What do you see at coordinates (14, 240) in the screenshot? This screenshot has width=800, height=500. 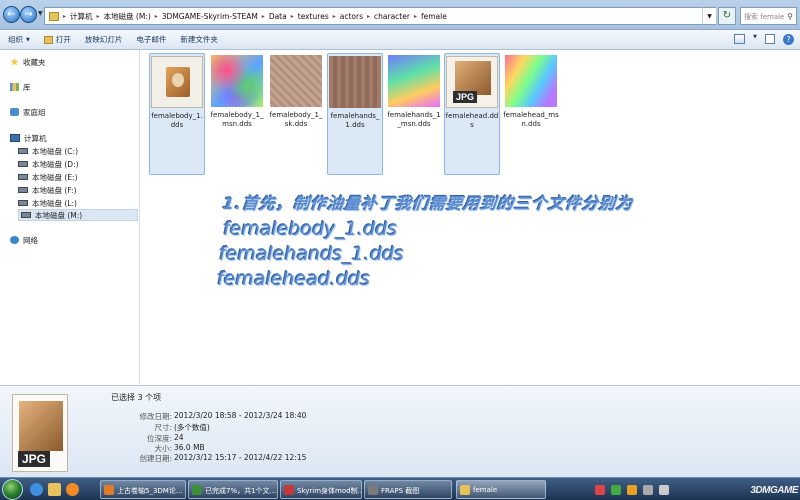 I see `network-icon` at bounding box center [14, 240].